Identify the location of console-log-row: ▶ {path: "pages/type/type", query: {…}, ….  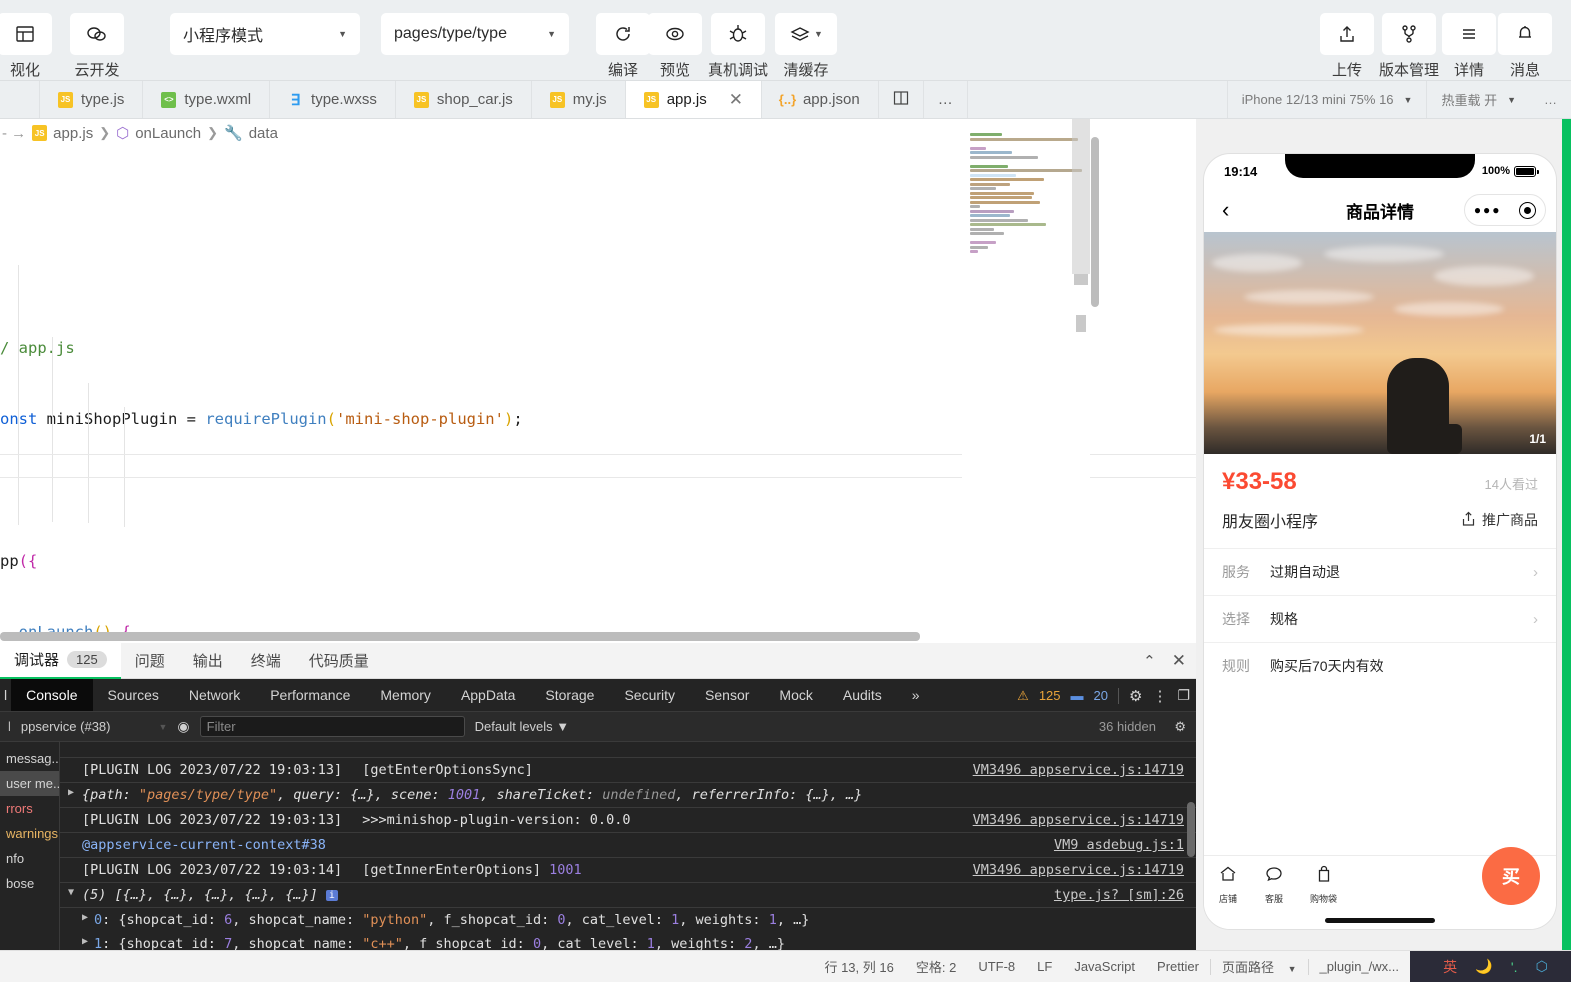
(628, 795).